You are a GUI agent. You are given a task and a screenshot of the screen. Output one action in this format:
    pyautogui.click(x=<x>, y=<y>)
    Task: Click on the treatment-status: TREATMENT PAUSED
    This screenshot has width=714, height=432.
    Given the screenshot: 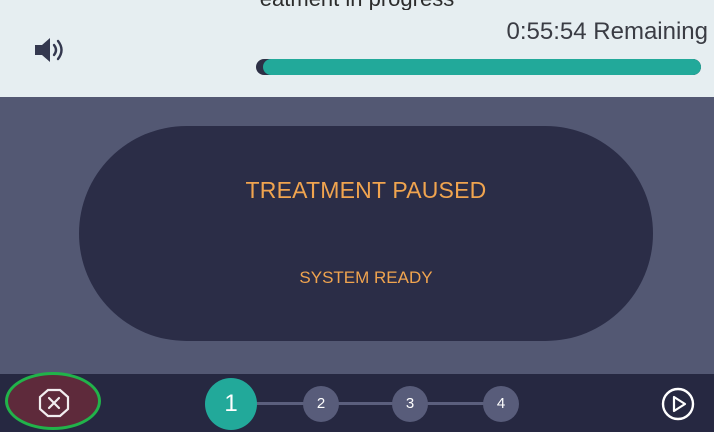 What is the action you would take?
    pyautogui.click(x=366, y=190)
    